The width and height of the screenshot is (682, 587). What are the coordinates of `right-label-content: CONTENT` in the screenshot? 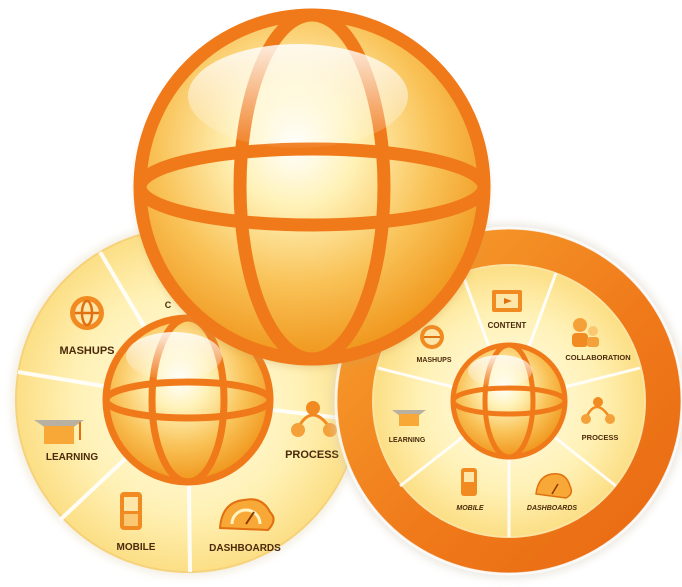 It's located at (507, 325).